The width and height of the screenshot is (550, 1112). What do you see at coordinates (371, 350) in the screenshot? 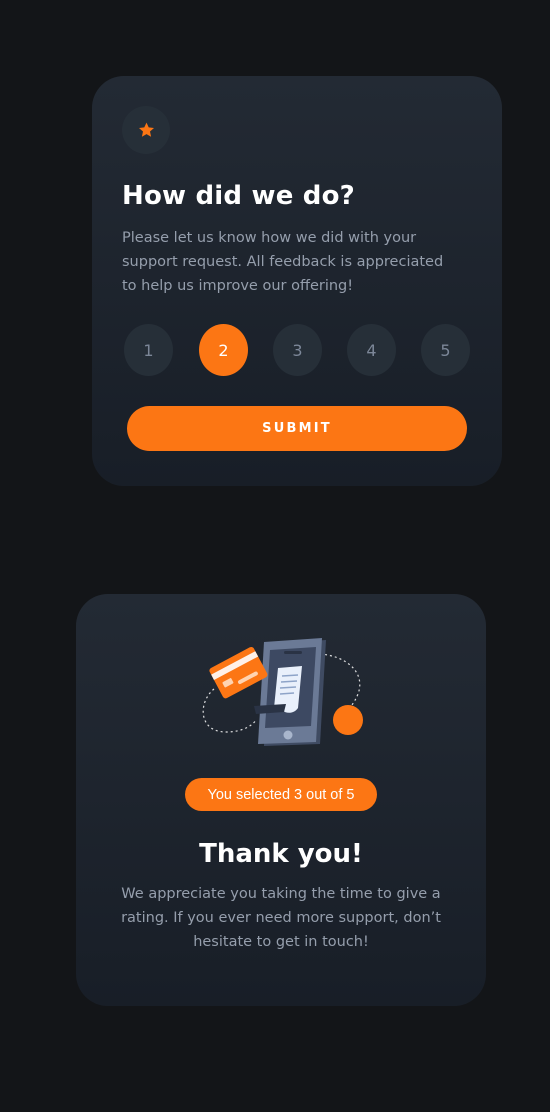
I see `rating-button-4: 4` at bounding box center [371, 350].